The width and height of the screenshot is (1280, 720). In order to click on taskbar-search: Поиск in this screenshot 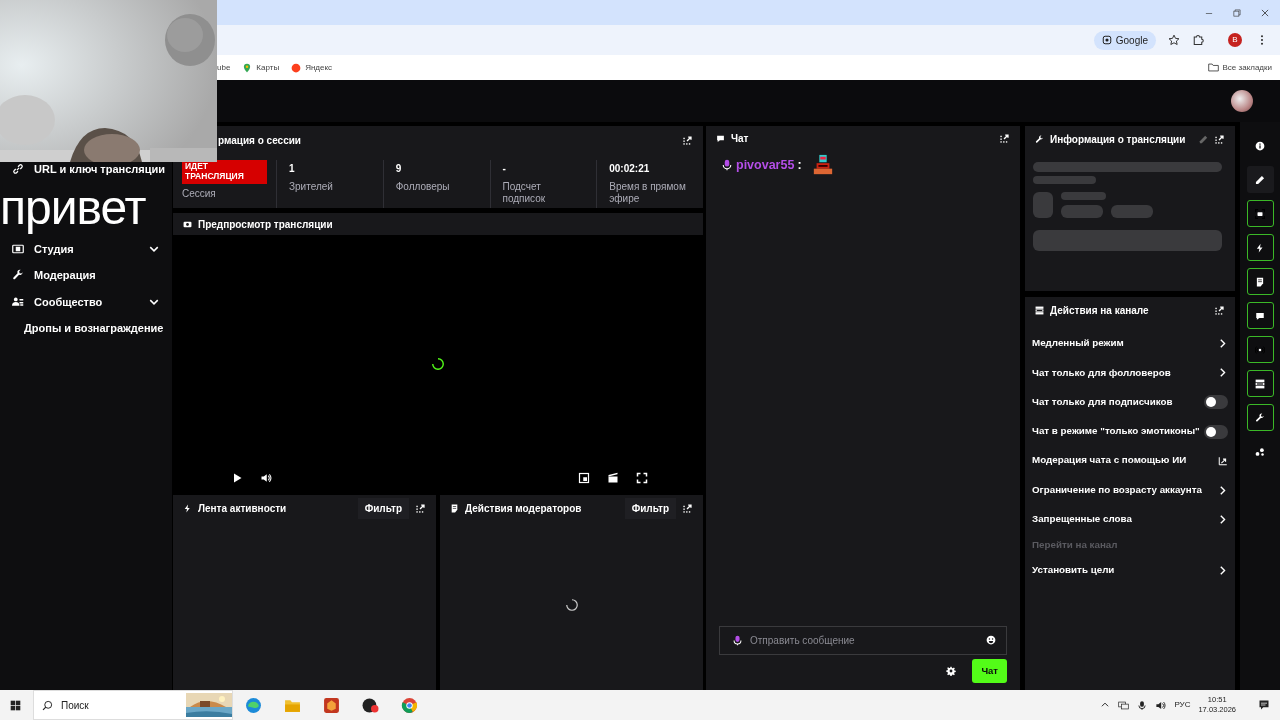, I will do `click(133, 705)`.